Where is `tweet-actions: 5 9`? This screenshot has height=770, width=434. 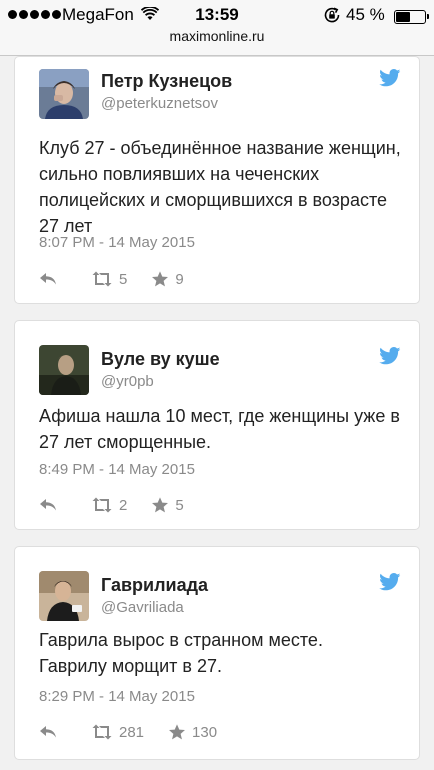 tweet-actions: 5 9 is located at coordinates (111, 279).